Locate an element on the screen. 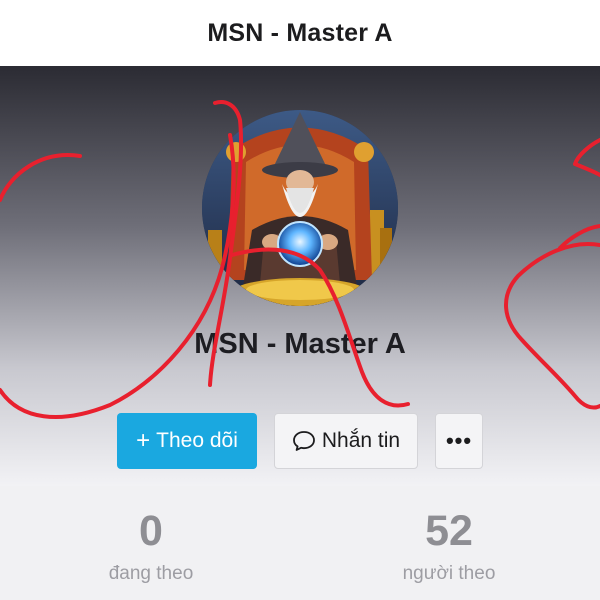 The image size is (600, 600). message-button: Nhắn tin is located at coordinates (346, 441).